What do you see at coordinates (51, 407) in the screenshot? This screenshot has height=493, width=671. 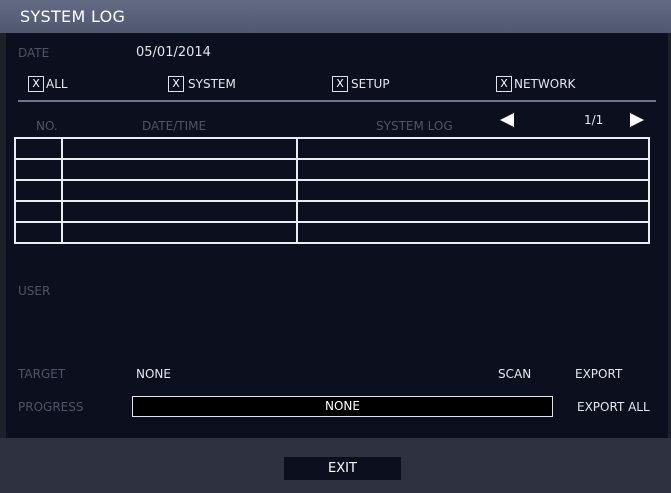 I see `progress-label: PROGRESS` at bounding box center [51, 407].